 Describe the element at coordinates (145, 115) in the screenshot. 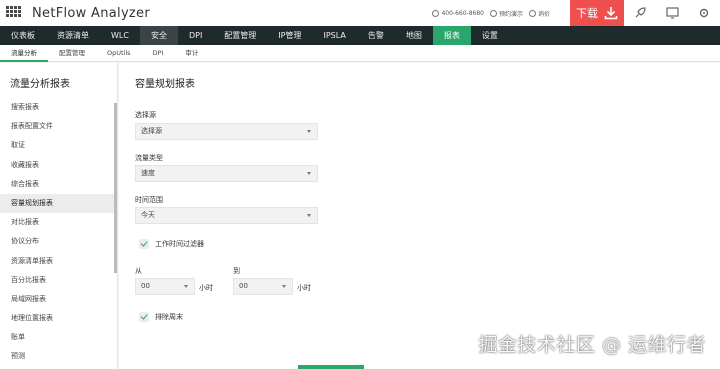

I see `source-label: 选择源` at that location.